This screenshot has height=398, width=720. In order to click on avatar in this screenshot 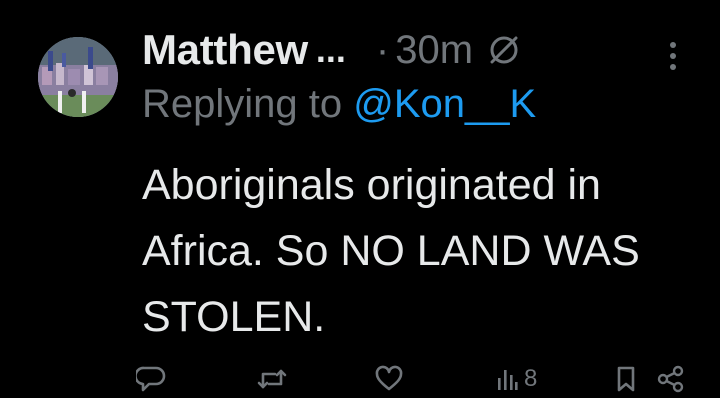, I will do `click(78, 77)`.